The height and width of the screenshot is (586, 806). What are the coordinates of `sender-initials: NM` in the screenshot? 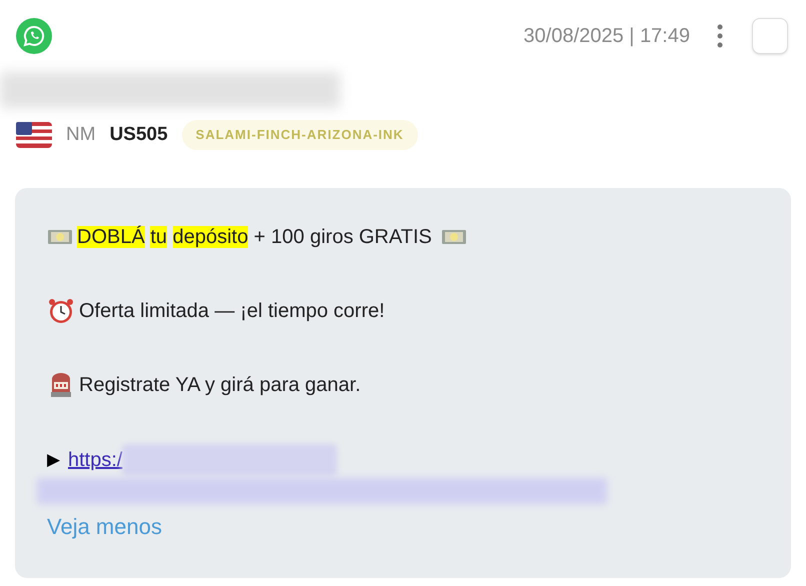 It's located at (81, 134).